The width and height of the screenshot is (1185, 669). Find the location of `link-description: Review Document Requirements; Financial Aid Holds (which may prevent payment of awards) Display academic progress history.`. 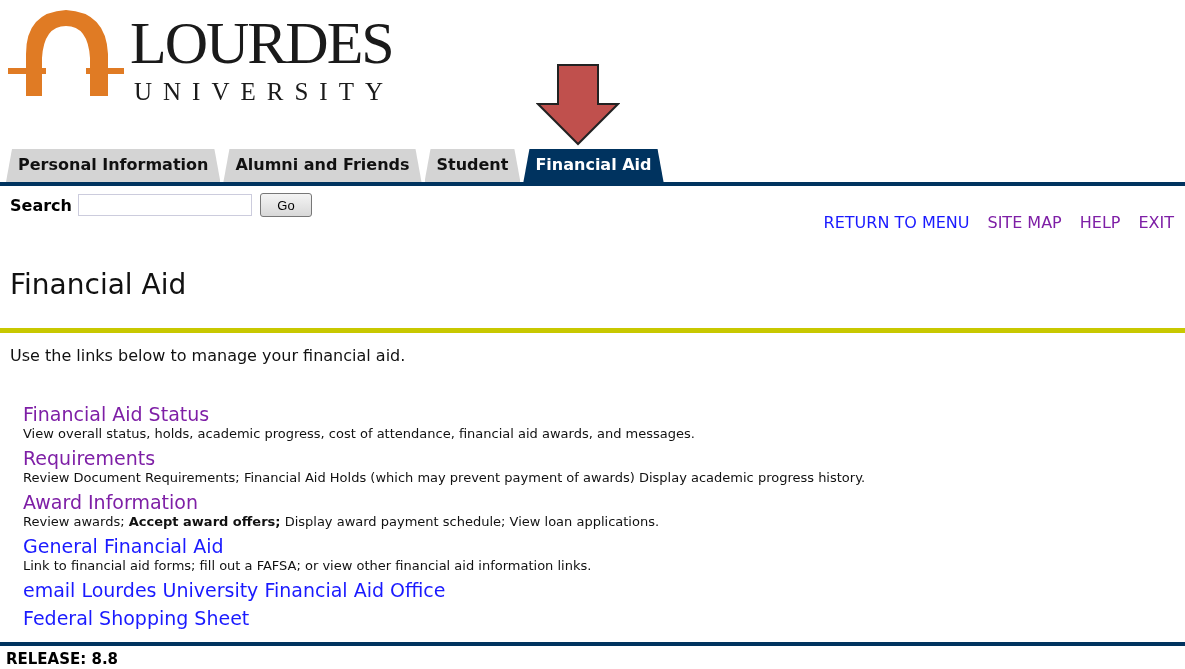

link-description: Review Document Requirements; Financial Aid Holds (which may prevent payment of awards) Display academic progress history. is located at coordinates (445, 478).